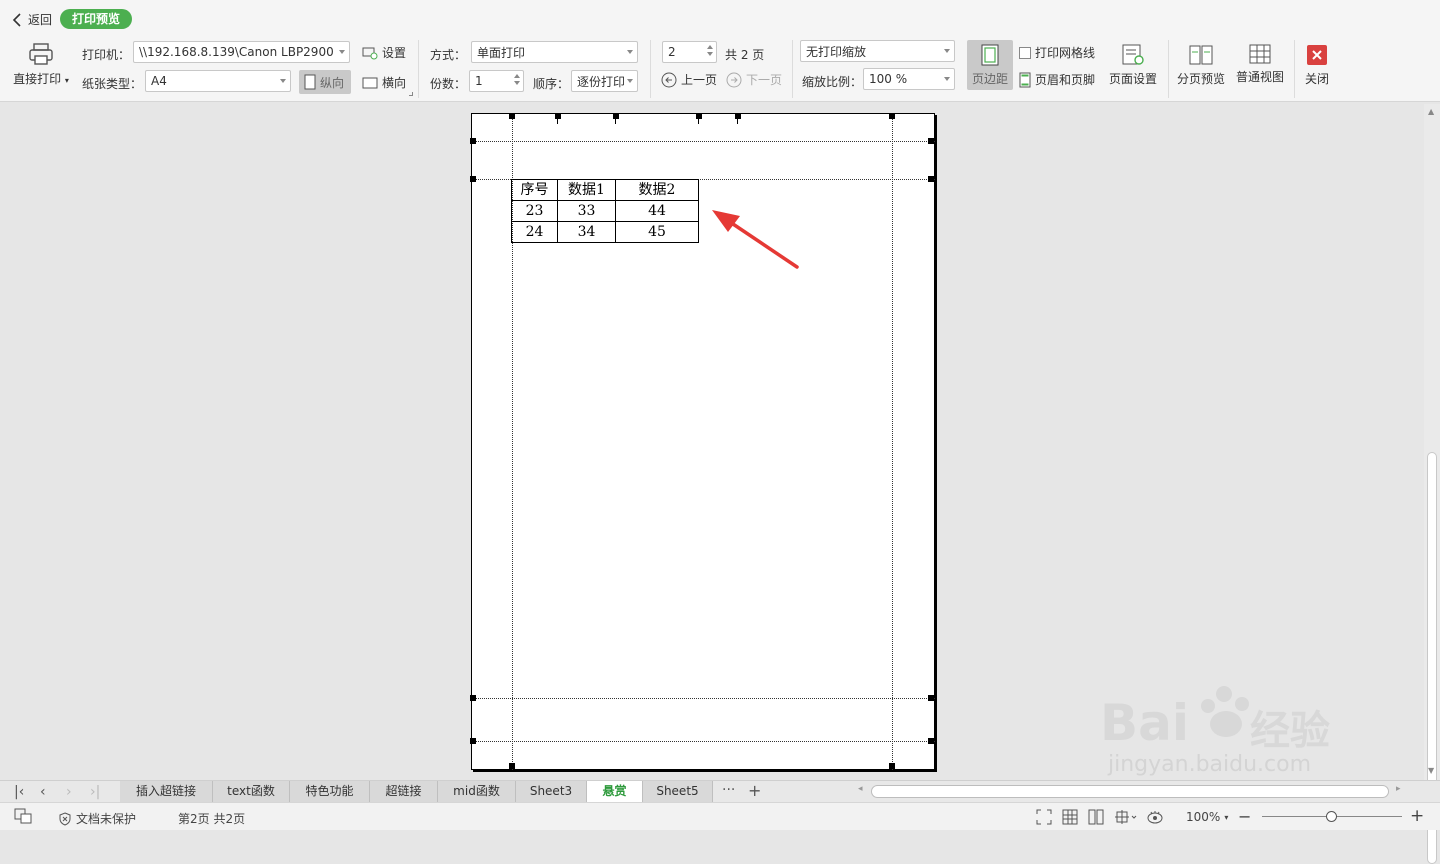  I want to click on group-expand-icon, so click(411, 94).